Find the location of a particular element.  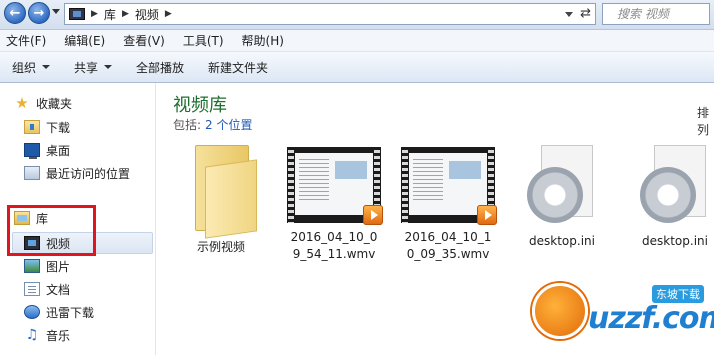

address-bar: ← → ▶ 库 ▶ 视频 ▶ ⇄ 搜索 视频 is located at coordinates (357, 15).